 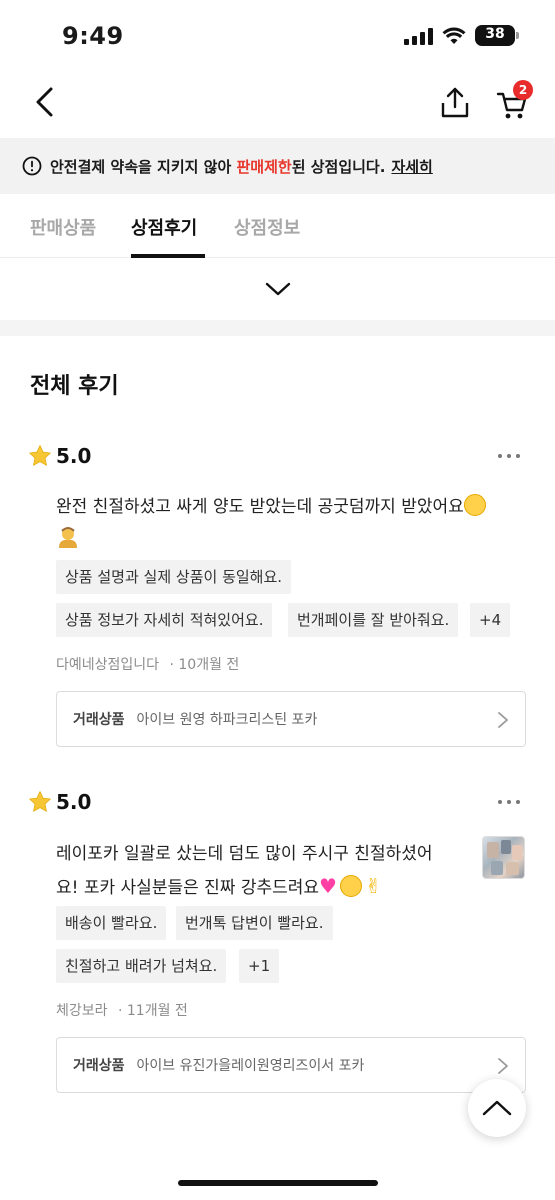 I want to click on share-icon, so click(x=455, y=102).